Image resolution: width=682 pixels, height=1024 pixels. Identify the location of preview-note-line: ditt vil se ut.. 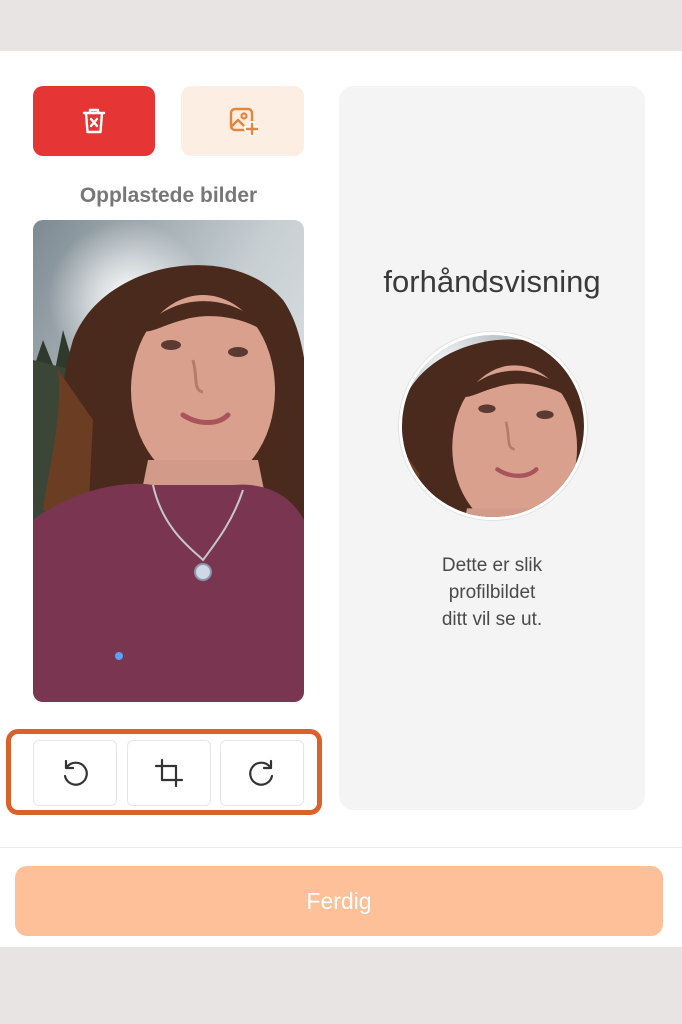
(492, 619).